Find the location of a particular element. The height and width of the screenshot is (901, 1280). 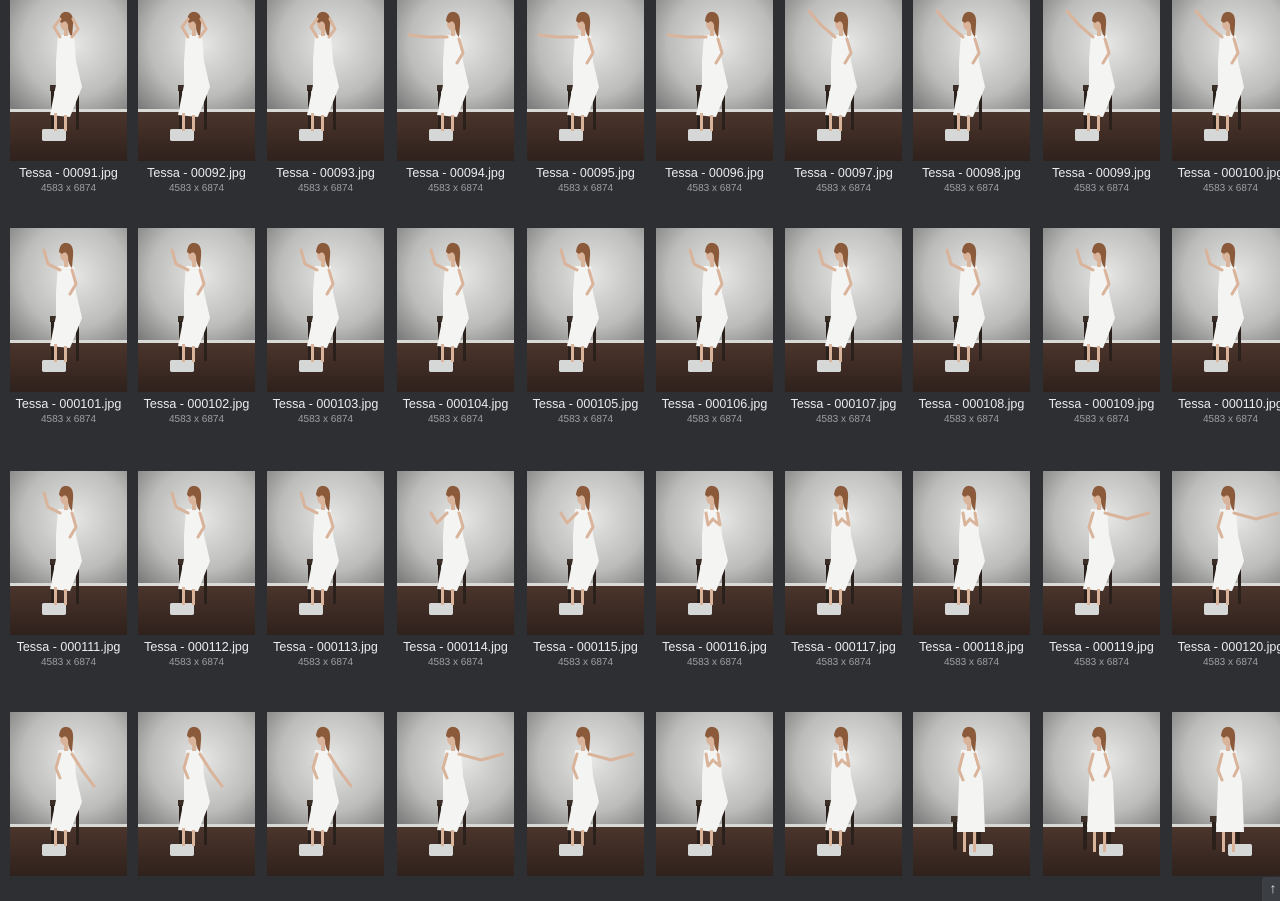

gallery-tile: Tessa - 000110.jpg 4583 x 6874 is located at coordinates (1226, 338).